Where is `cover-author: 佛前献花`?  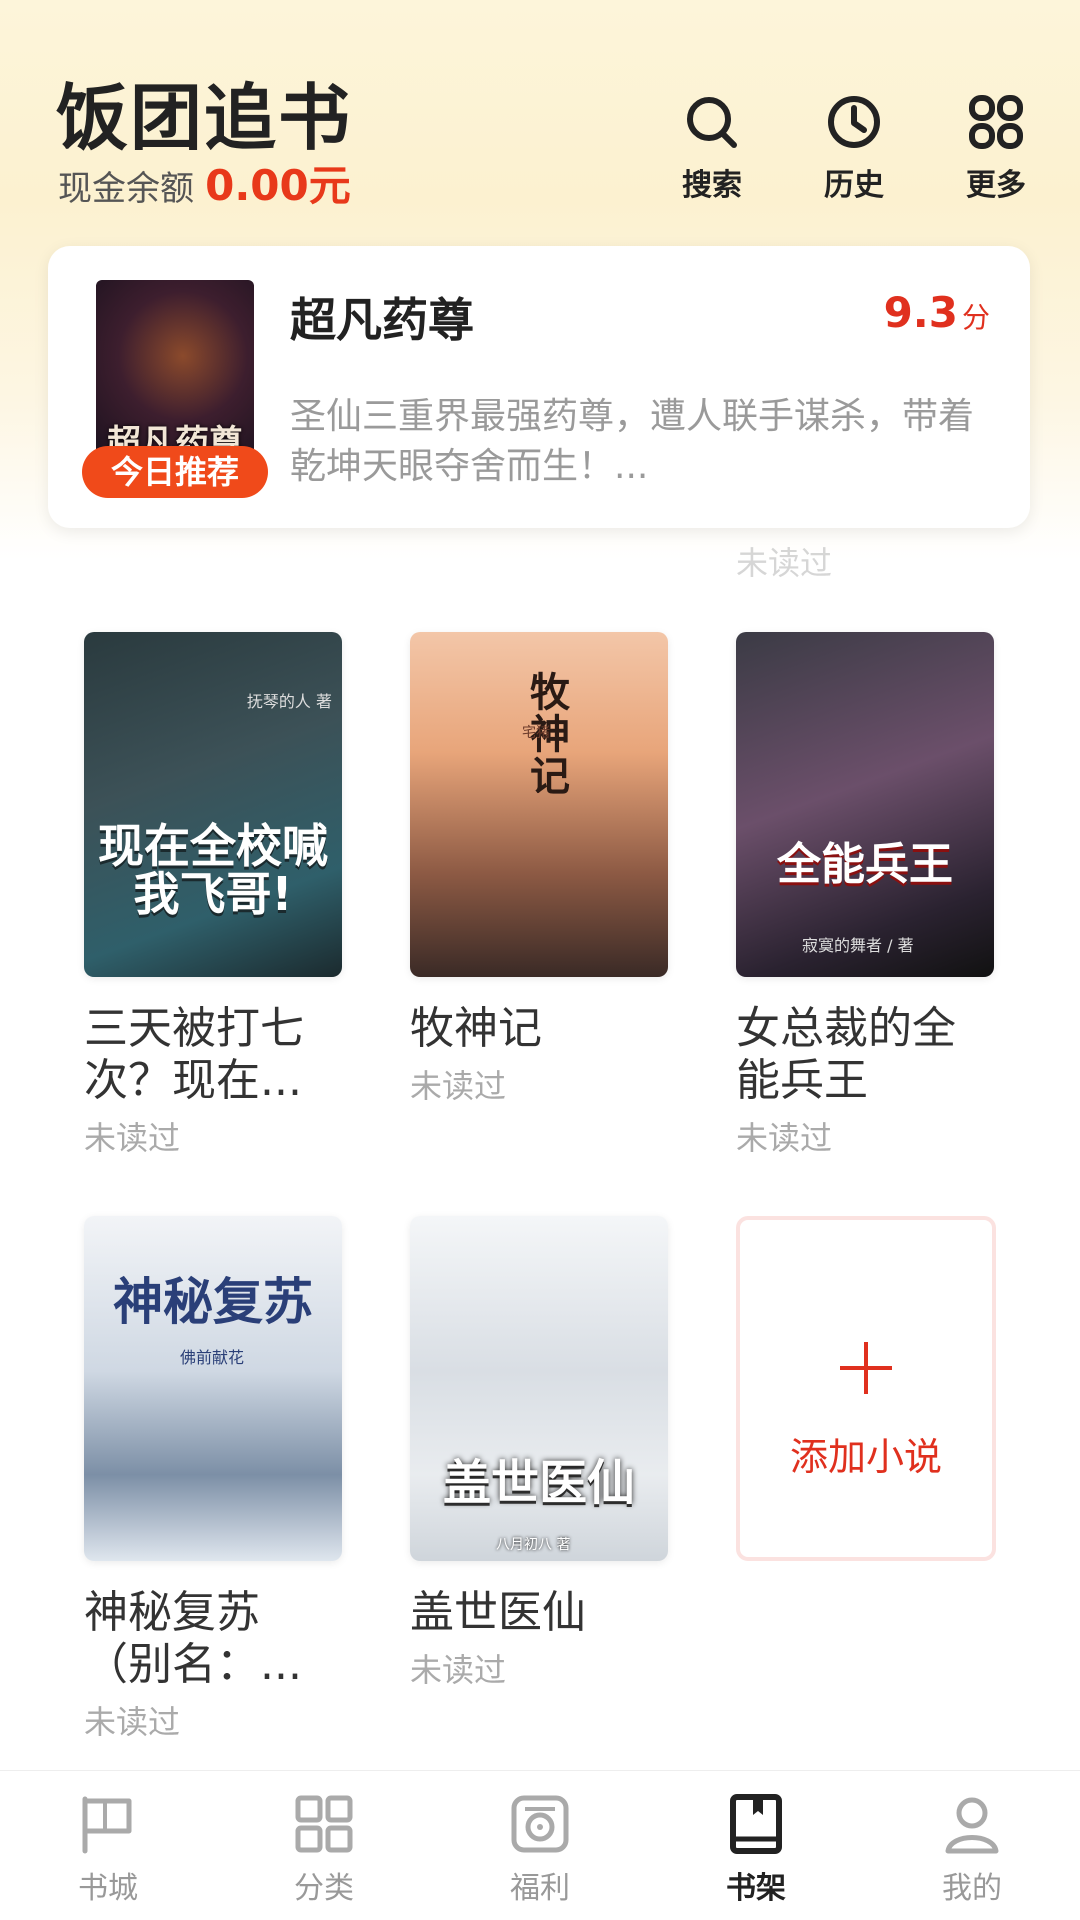 cover-author: 佛前献花 is located at coordinates (212, 1357).